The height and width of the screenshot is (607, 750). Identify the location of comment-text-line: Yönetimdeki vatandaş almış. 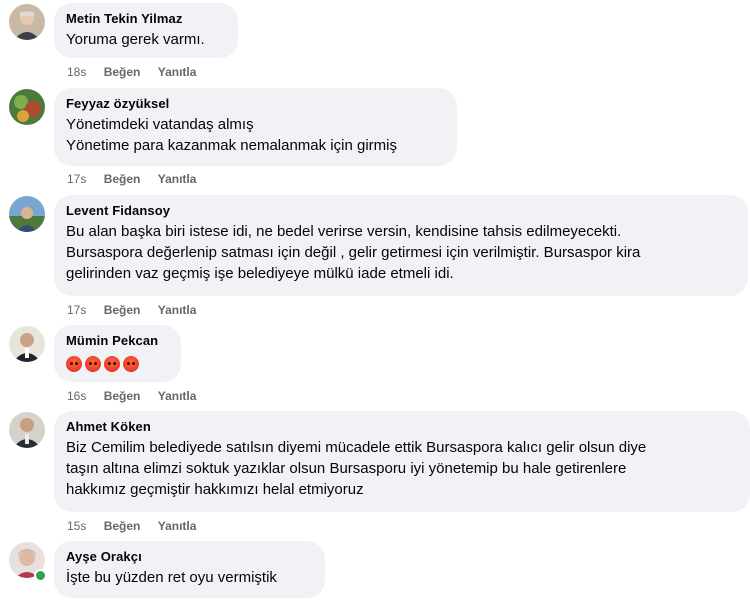
(160, 124).